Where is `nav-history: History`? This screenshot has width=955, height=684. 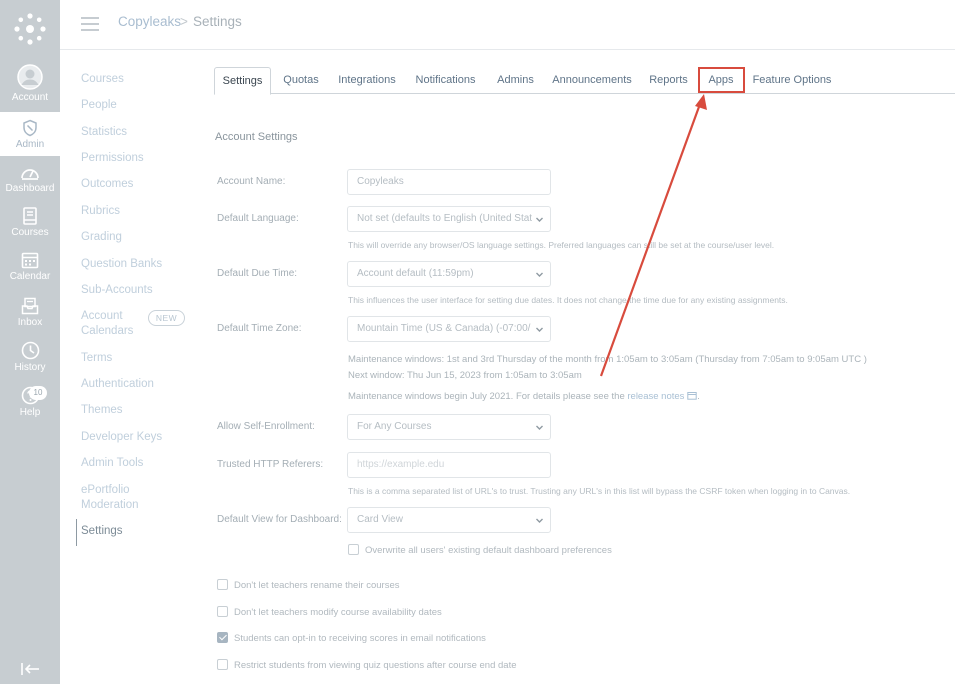
nav-history: History is located at coordinates (30, 357).